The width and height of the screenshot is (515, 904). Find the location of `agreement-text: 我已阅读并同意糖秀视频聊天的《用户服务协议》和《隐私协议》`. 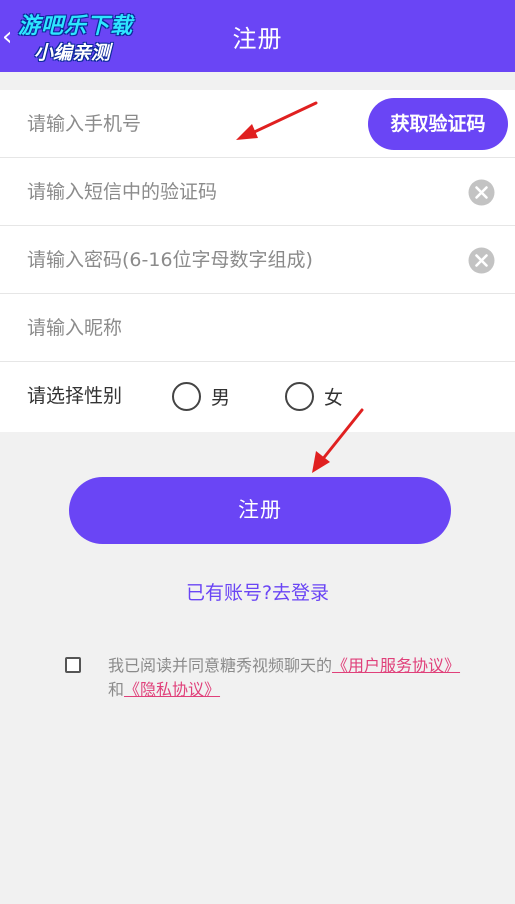

agreement-text: 我已阅读并同意糖秀视频聊天的《用户服务协议》和《隐私协议》 is located at coordinates (288, 678).